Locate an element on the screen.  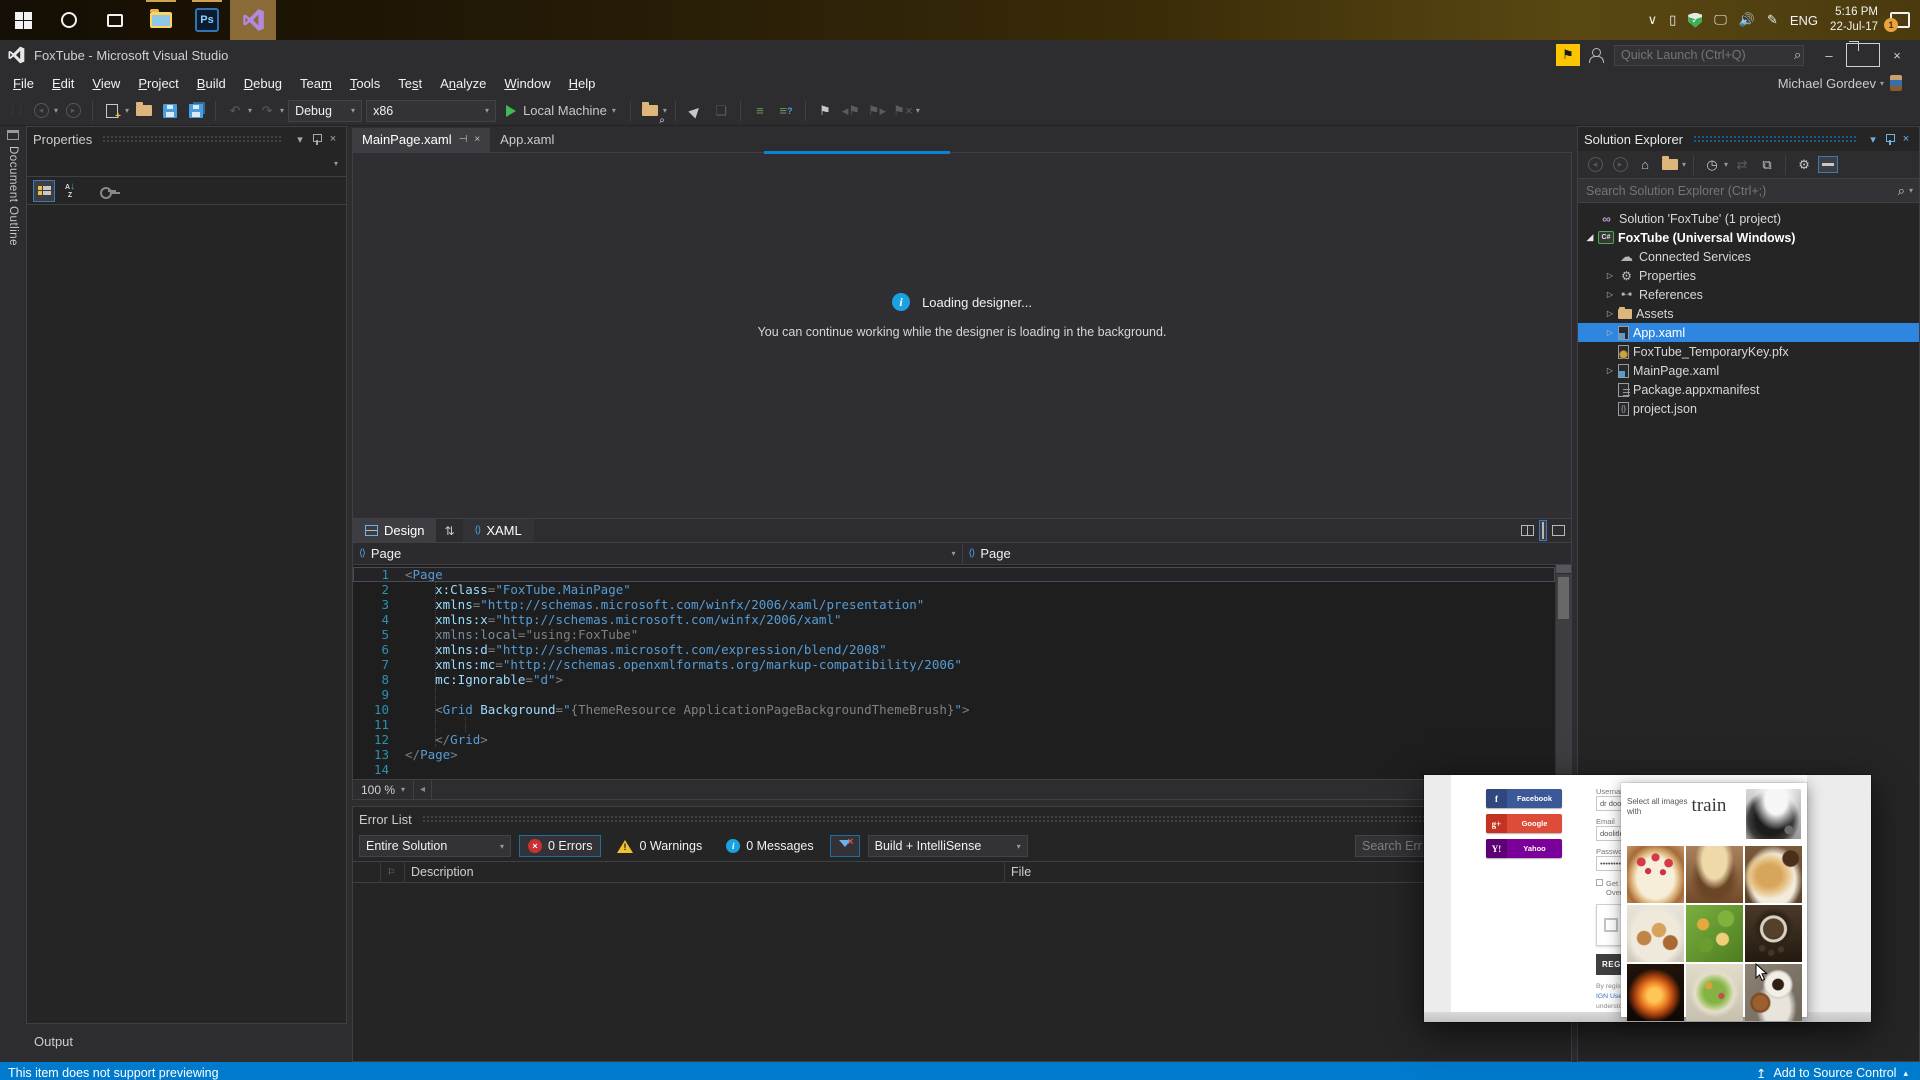
menu-analyze: Analyze is located at coordinates (463, 83).